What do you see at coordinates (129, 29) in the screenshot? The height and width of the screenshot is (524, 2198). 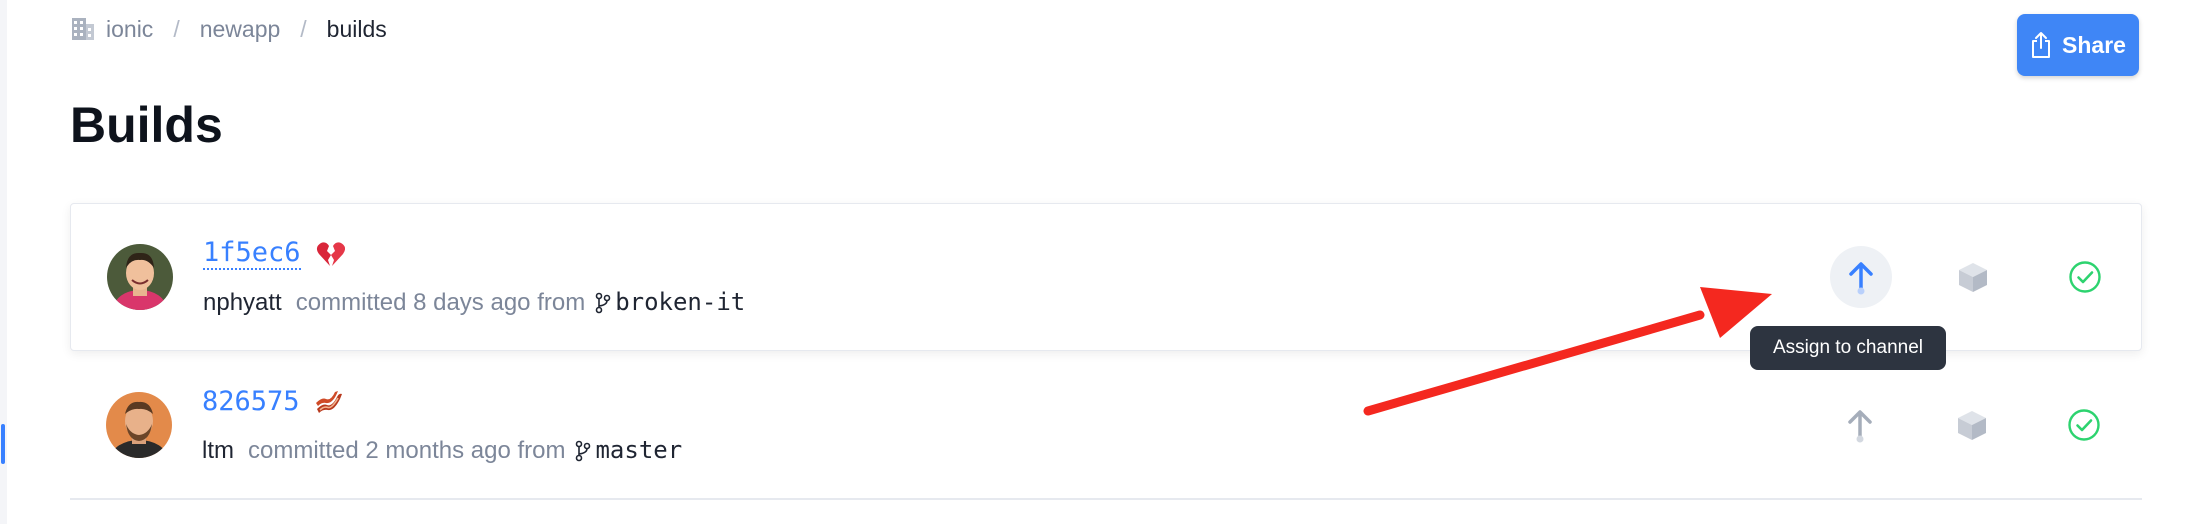 I see `breadcrumb-org: ionic` at bounding box center [129, 29].